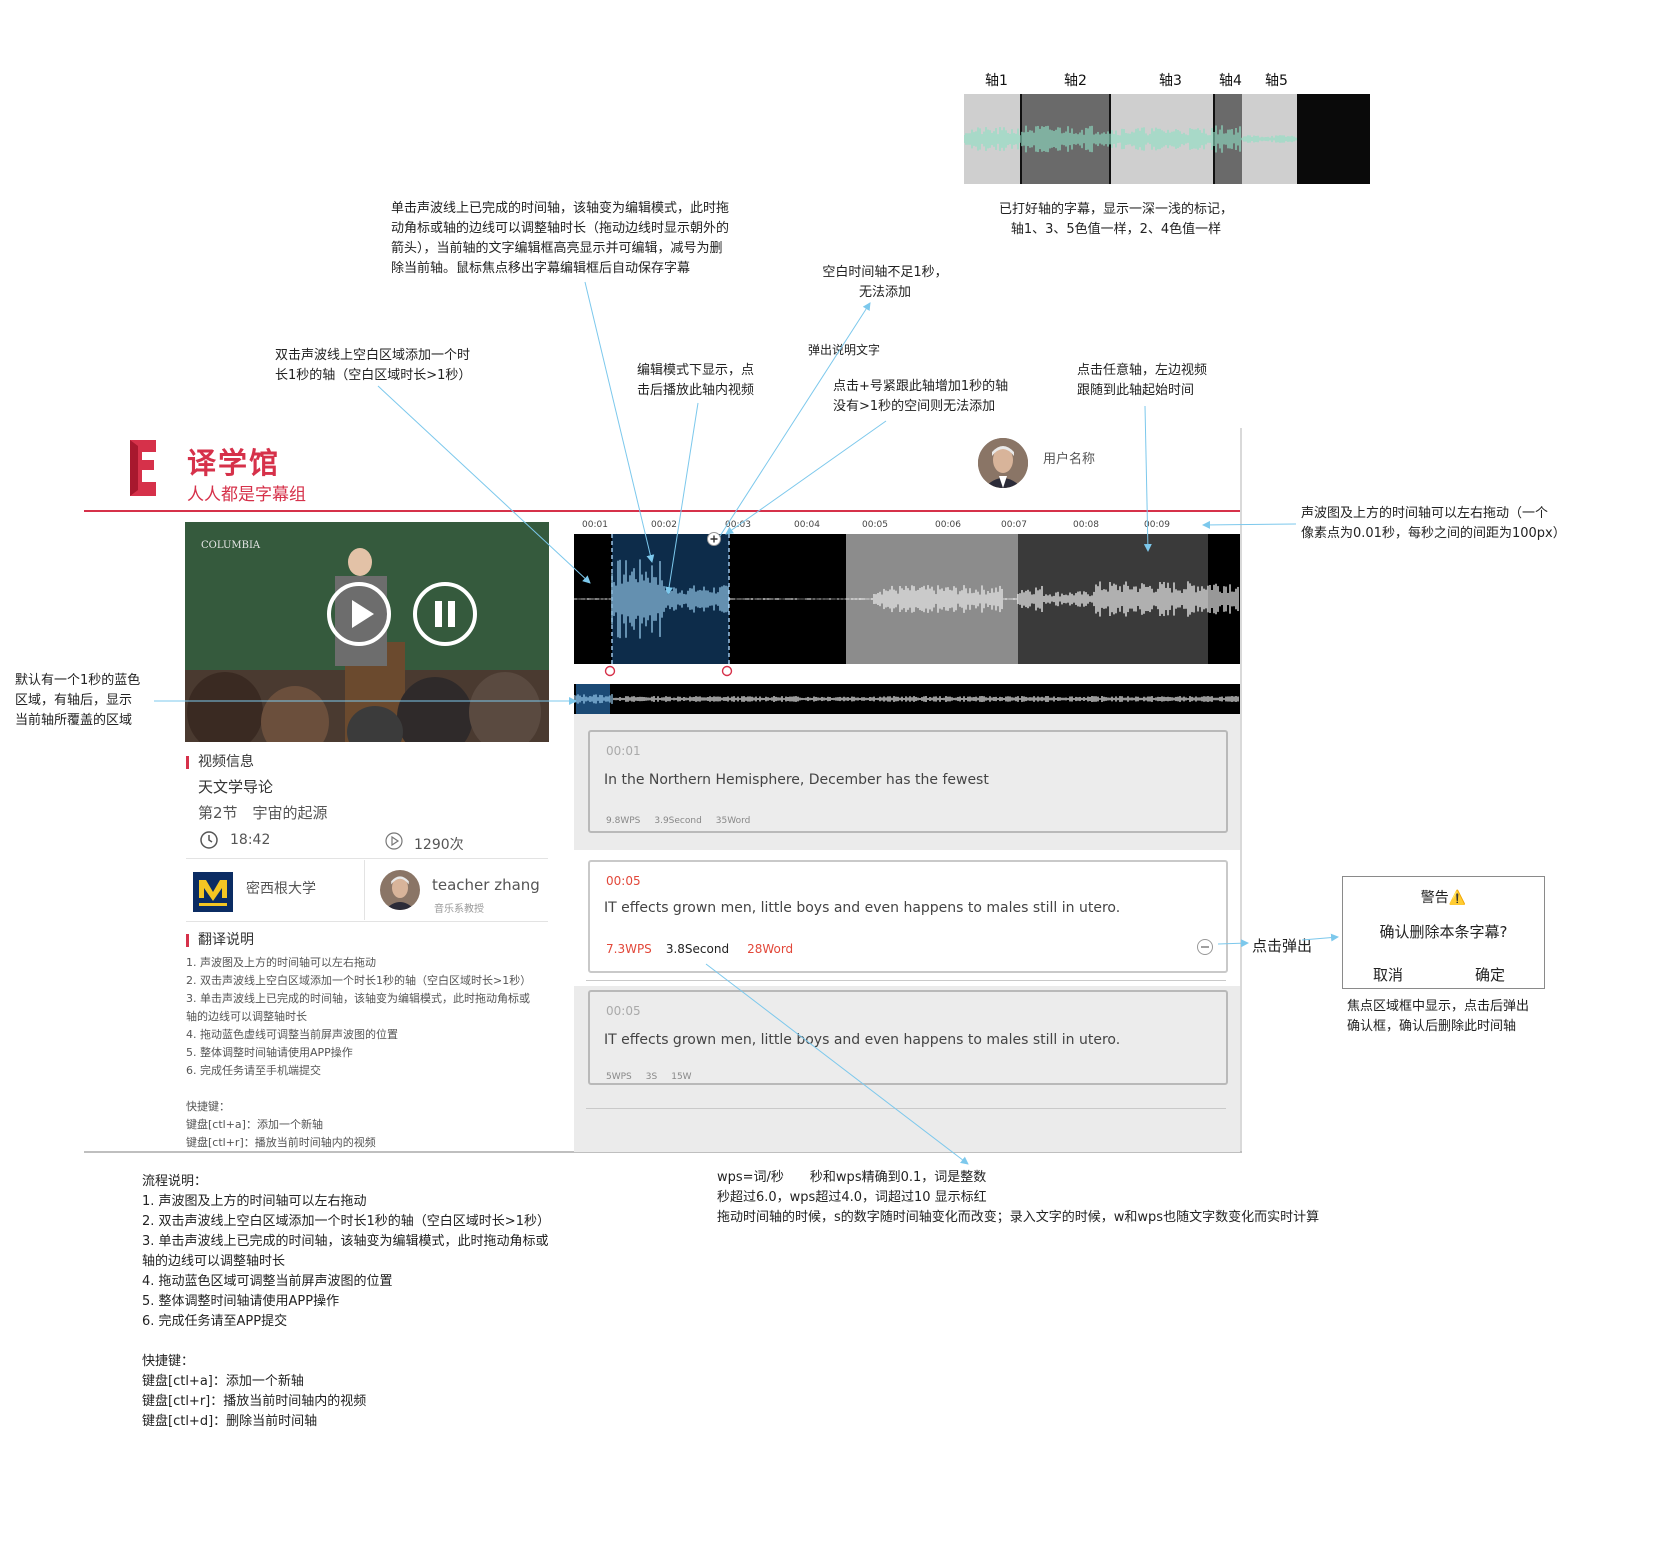 The height and width of the screenshot is (1566, 1677). I want to click on note-line: 跟随到此轴起始时间, so click(1136, 390).